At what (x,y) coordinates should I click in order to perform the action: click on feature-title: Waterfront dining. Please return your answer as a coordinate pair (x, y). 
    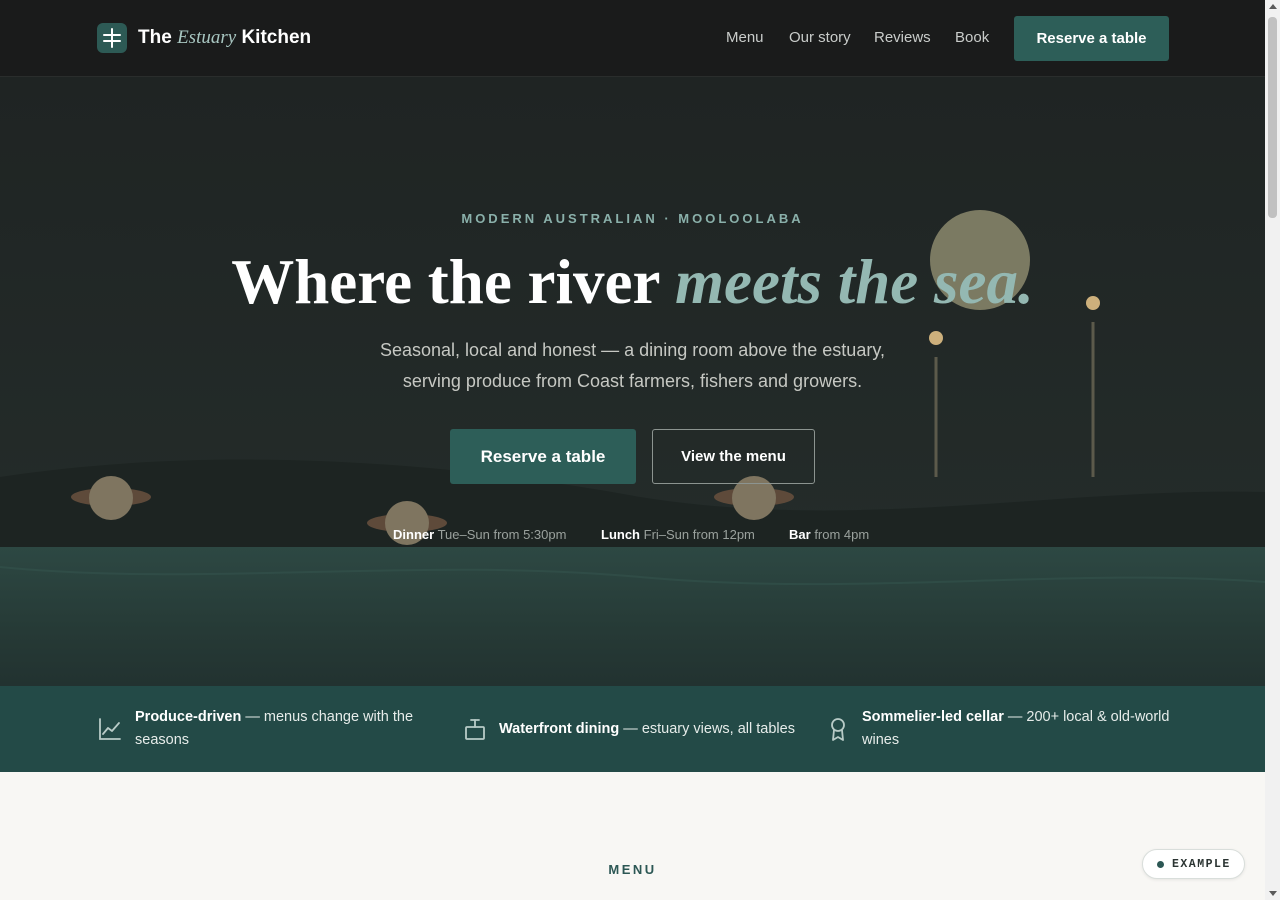
    Looking at the image, I should click on (559, 729).